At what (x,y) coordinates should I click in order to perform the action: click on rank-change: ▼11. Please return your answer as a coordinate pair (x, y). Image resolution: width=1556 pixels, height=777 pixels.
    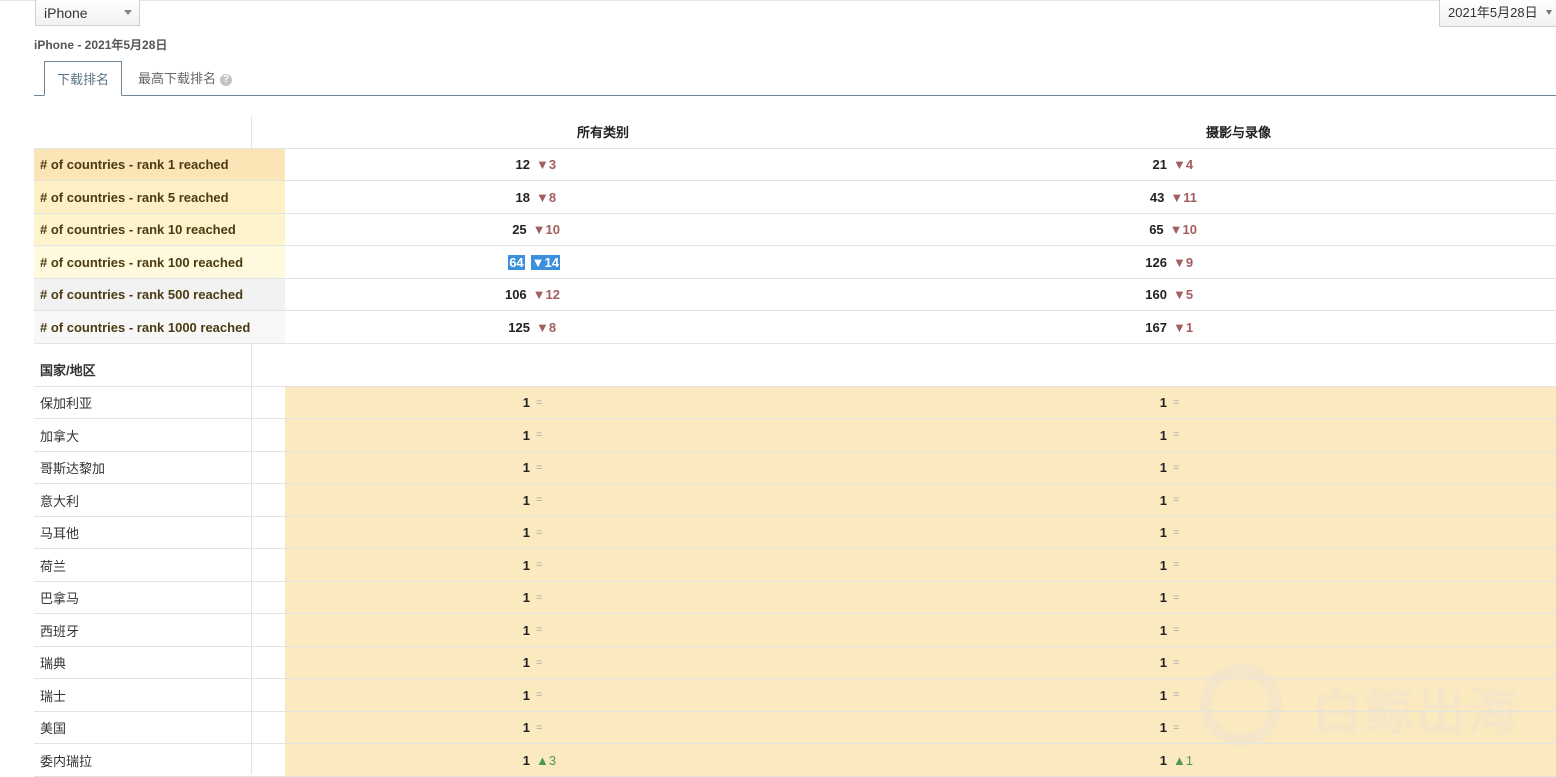
    Looking at the image, I should click on (1183, 197).